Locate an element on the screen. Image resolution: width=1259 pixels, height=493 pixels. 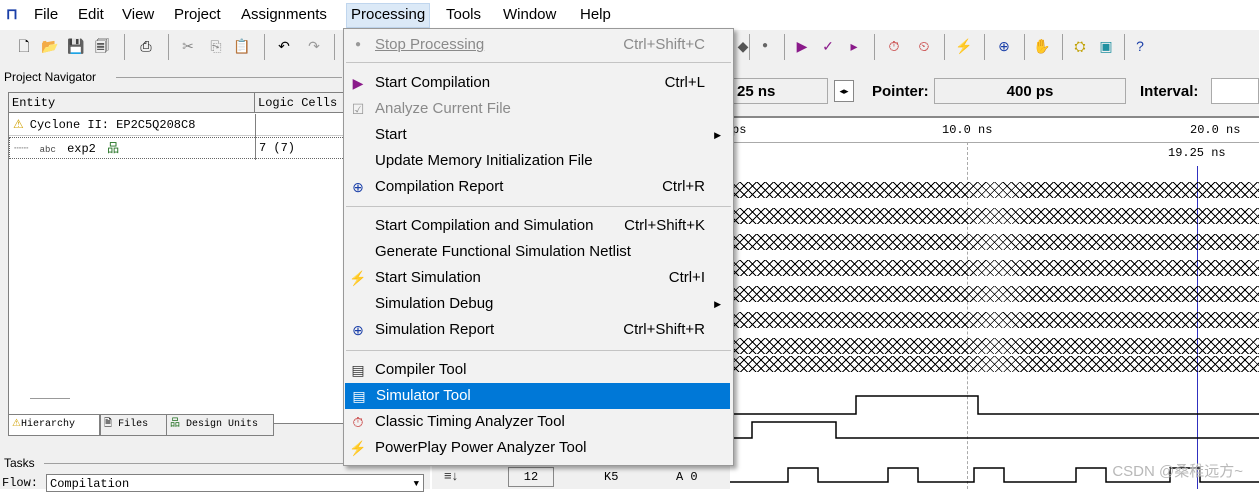
new-file-icon: 🗋 is located at coordinates (24, 46).